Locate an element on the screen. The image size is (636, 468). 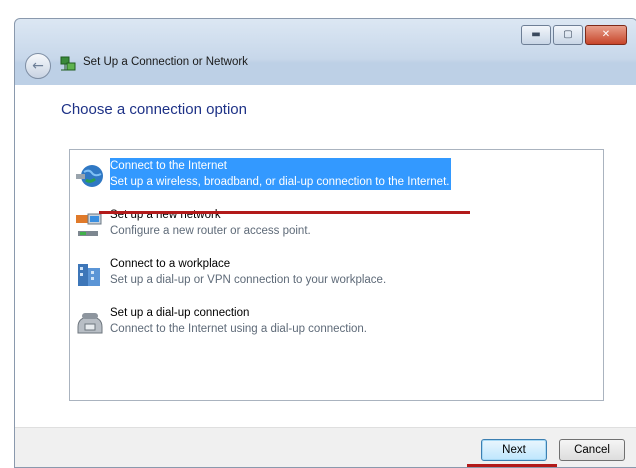
wizard-title: Set Up a Connection or Network is located at coordinates (165, 62).